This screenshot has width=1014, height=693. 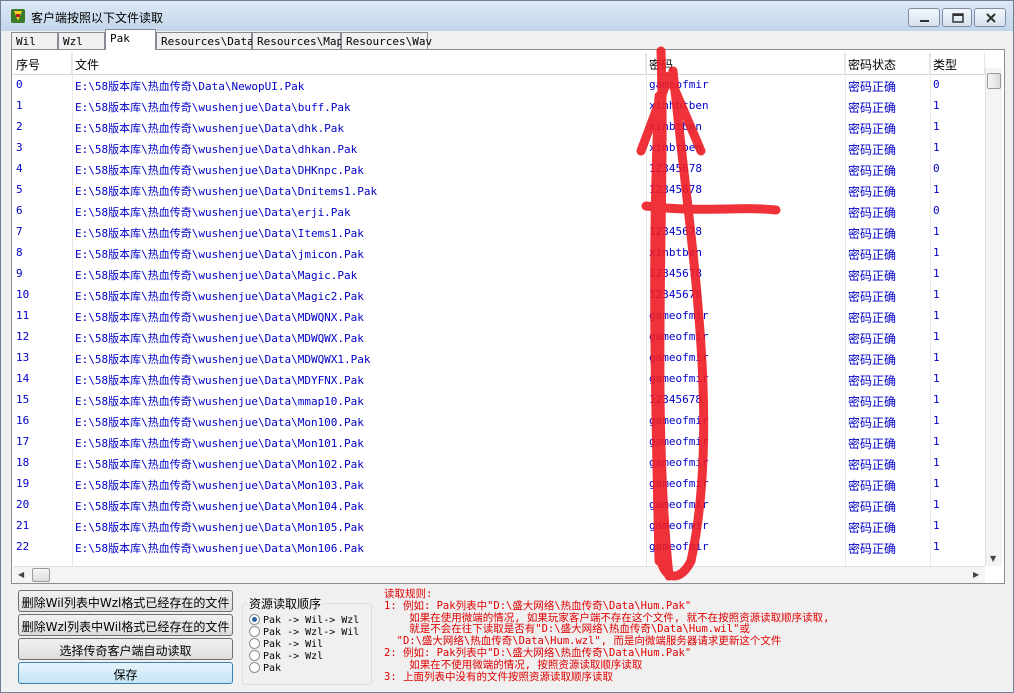 I want to click on radio-pak-wzl-wil: Pak -> Wzl-> Wil, so click(x=304, y=632).